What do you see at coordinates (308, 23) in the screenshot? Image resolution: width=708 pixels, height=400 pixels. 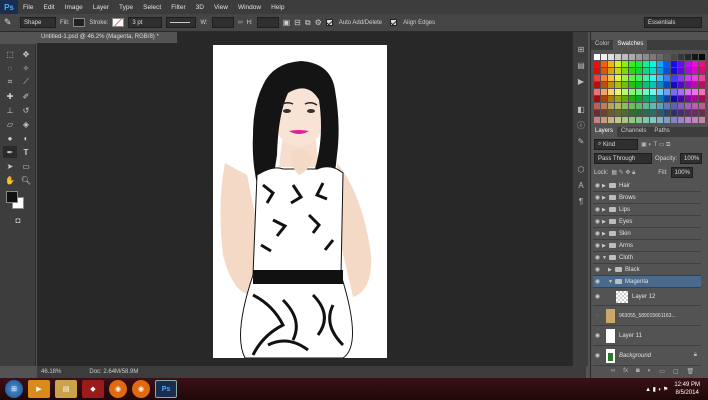 I see `path-arrange-icon: ⧉` at bounding box center [308, 23].